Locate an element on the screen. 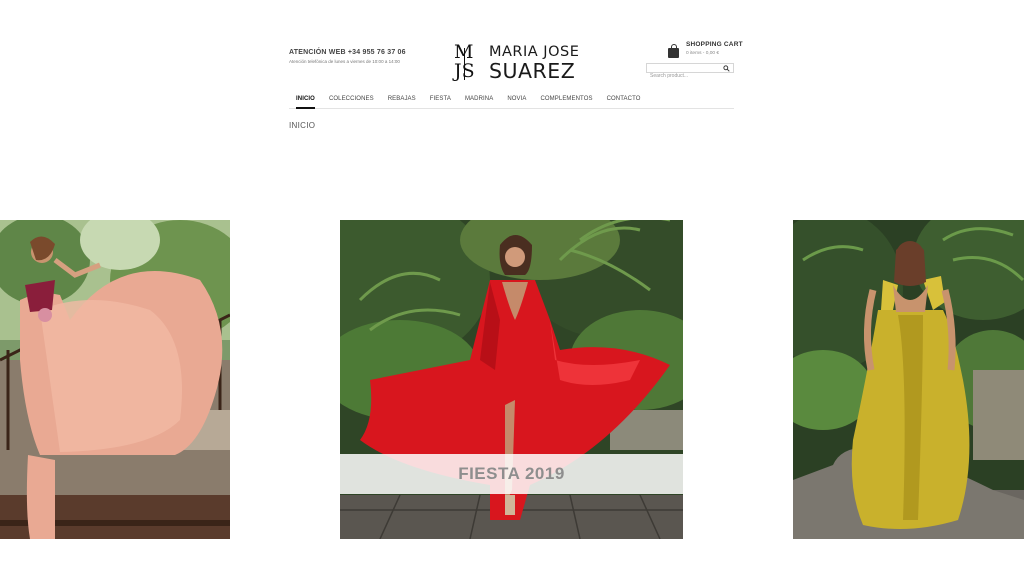  shopping-cart: SHOPPING CART 0 items - 0,00 € is located at coordinates (705, 49).